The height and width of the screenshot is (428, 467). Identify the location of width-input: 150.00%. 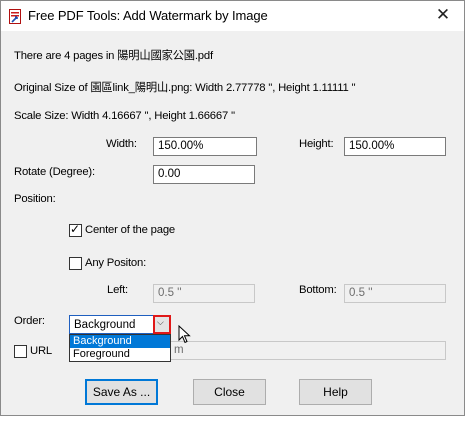
(205, 146).